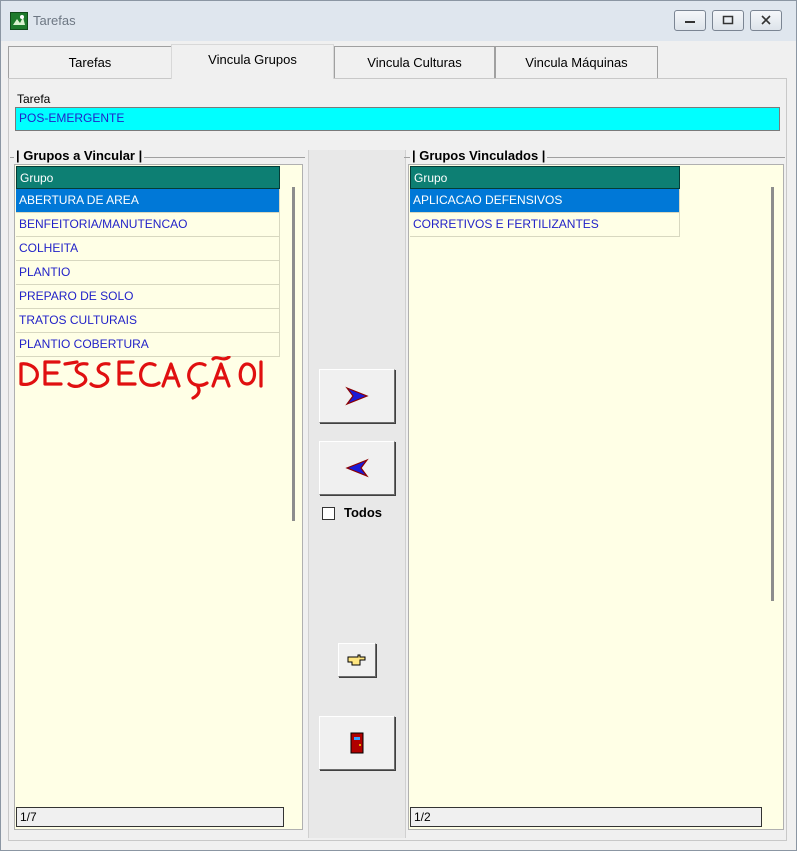 The width and height of the screenshot is (797, 851). Describe the element at coordinates (414, 62) in the screenshot. I see `tab-vincula-culturas: Vincula Culturas` at that location.